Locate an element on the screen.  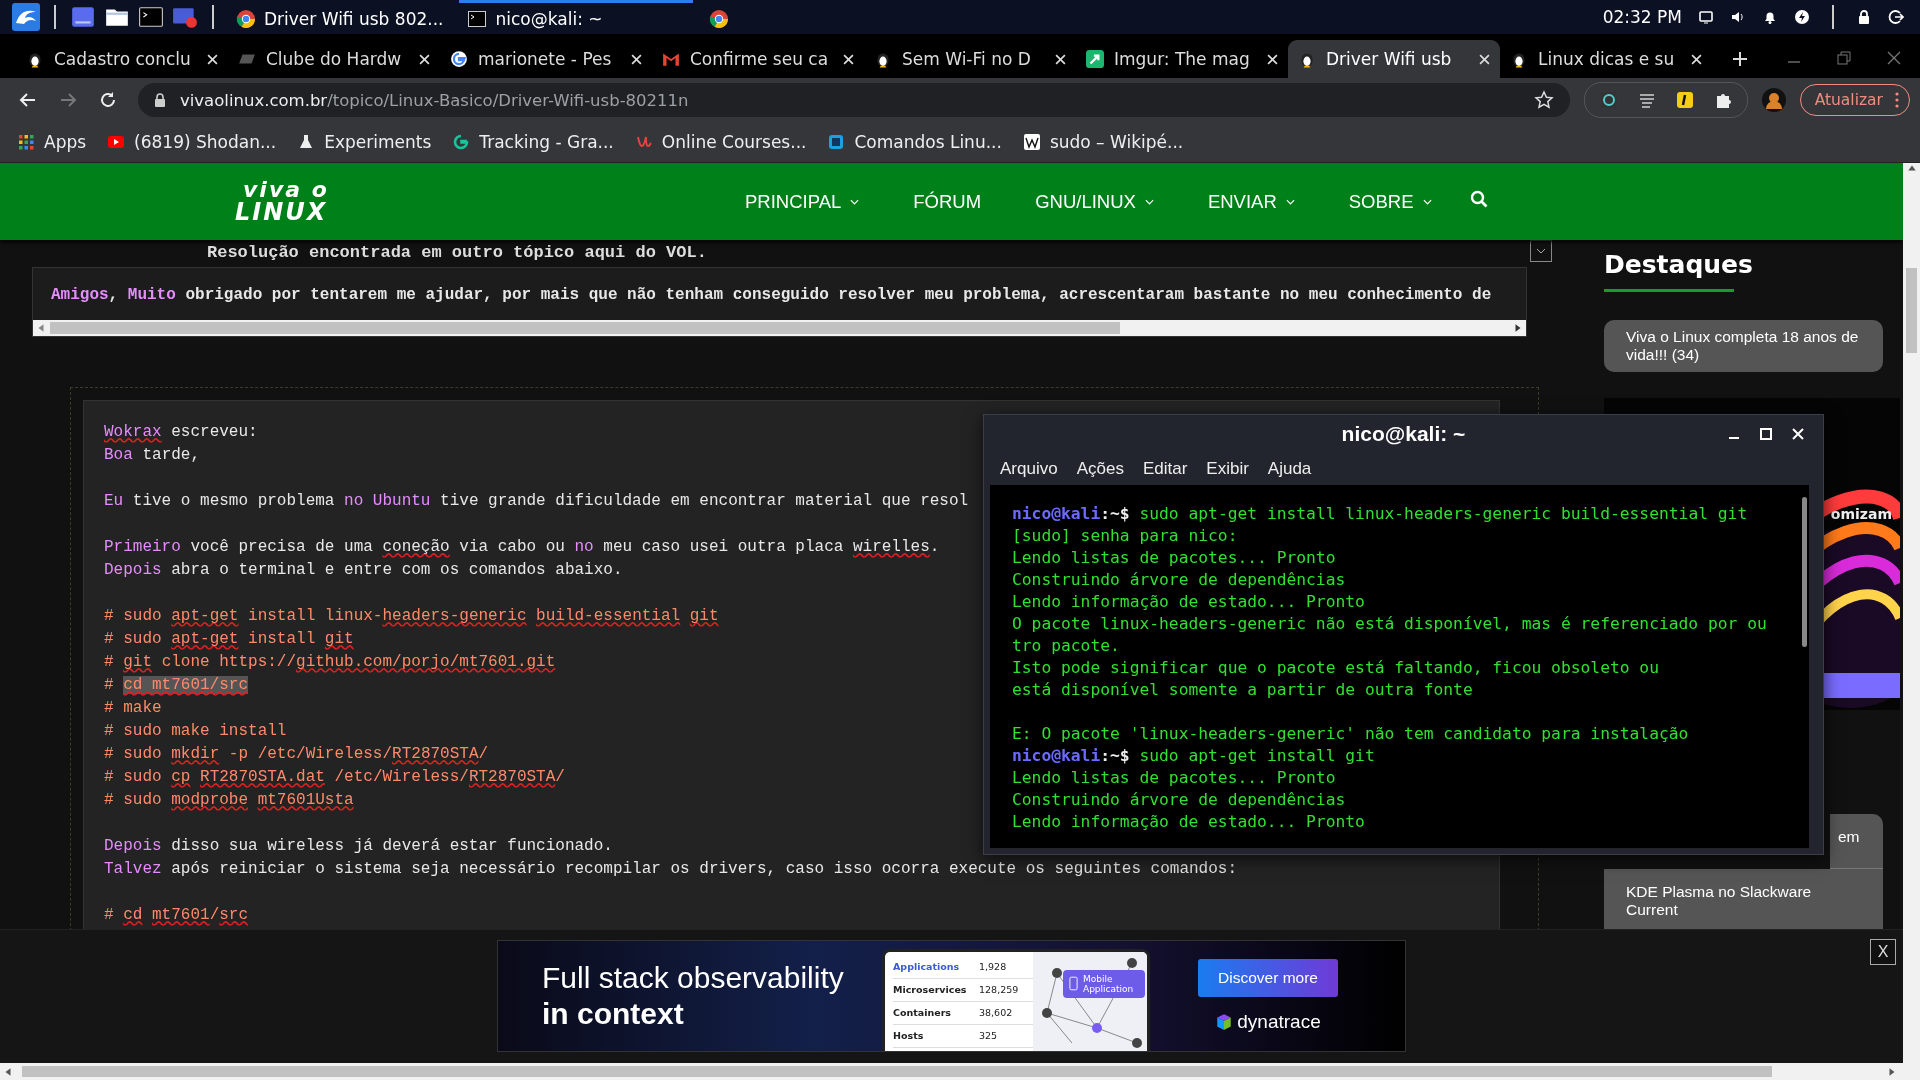
nav-link: ENVIAR is located at coordinates (1251, 201).